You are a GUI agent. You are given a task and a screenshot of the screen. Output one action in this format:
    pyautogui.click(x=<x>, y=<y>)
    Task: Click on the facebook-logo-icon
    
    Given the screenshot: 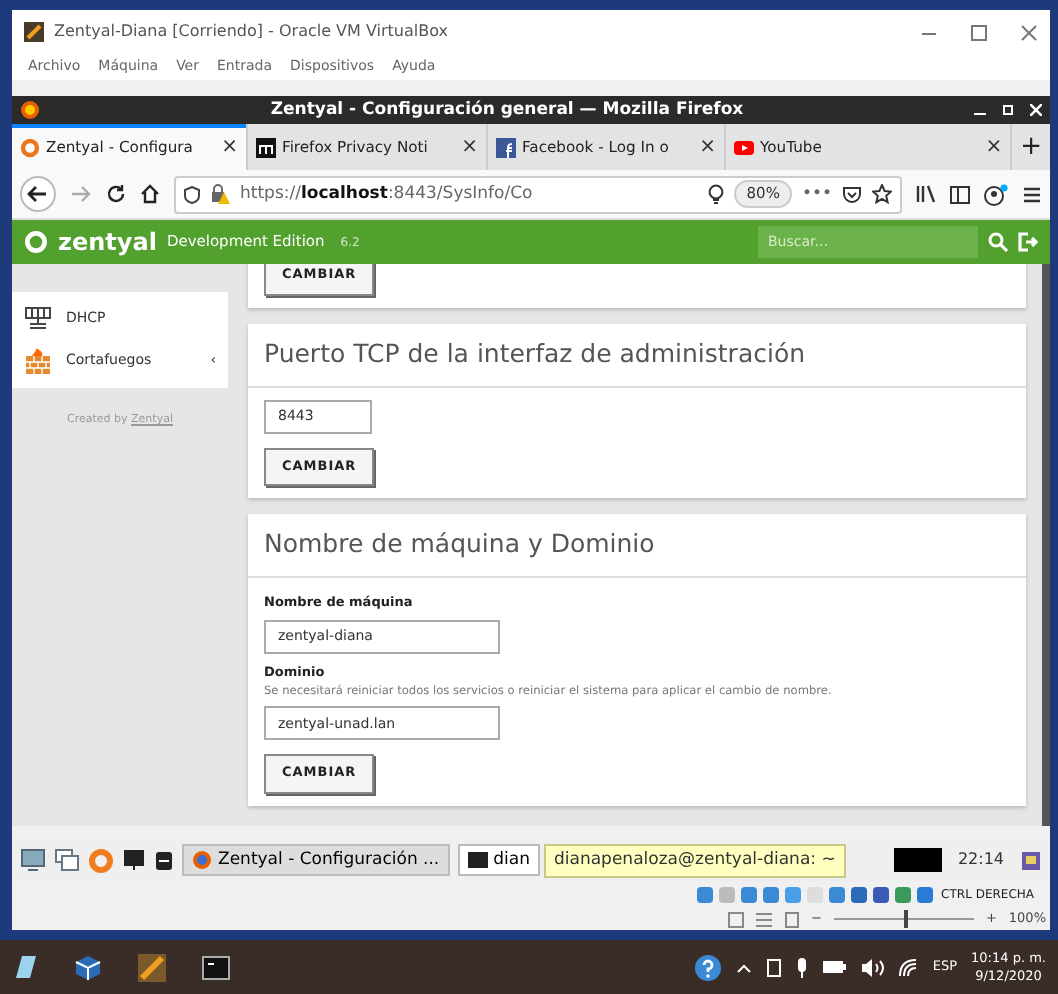 What is the action you would take?
    pyautogui.click(x=506, y=147)
    